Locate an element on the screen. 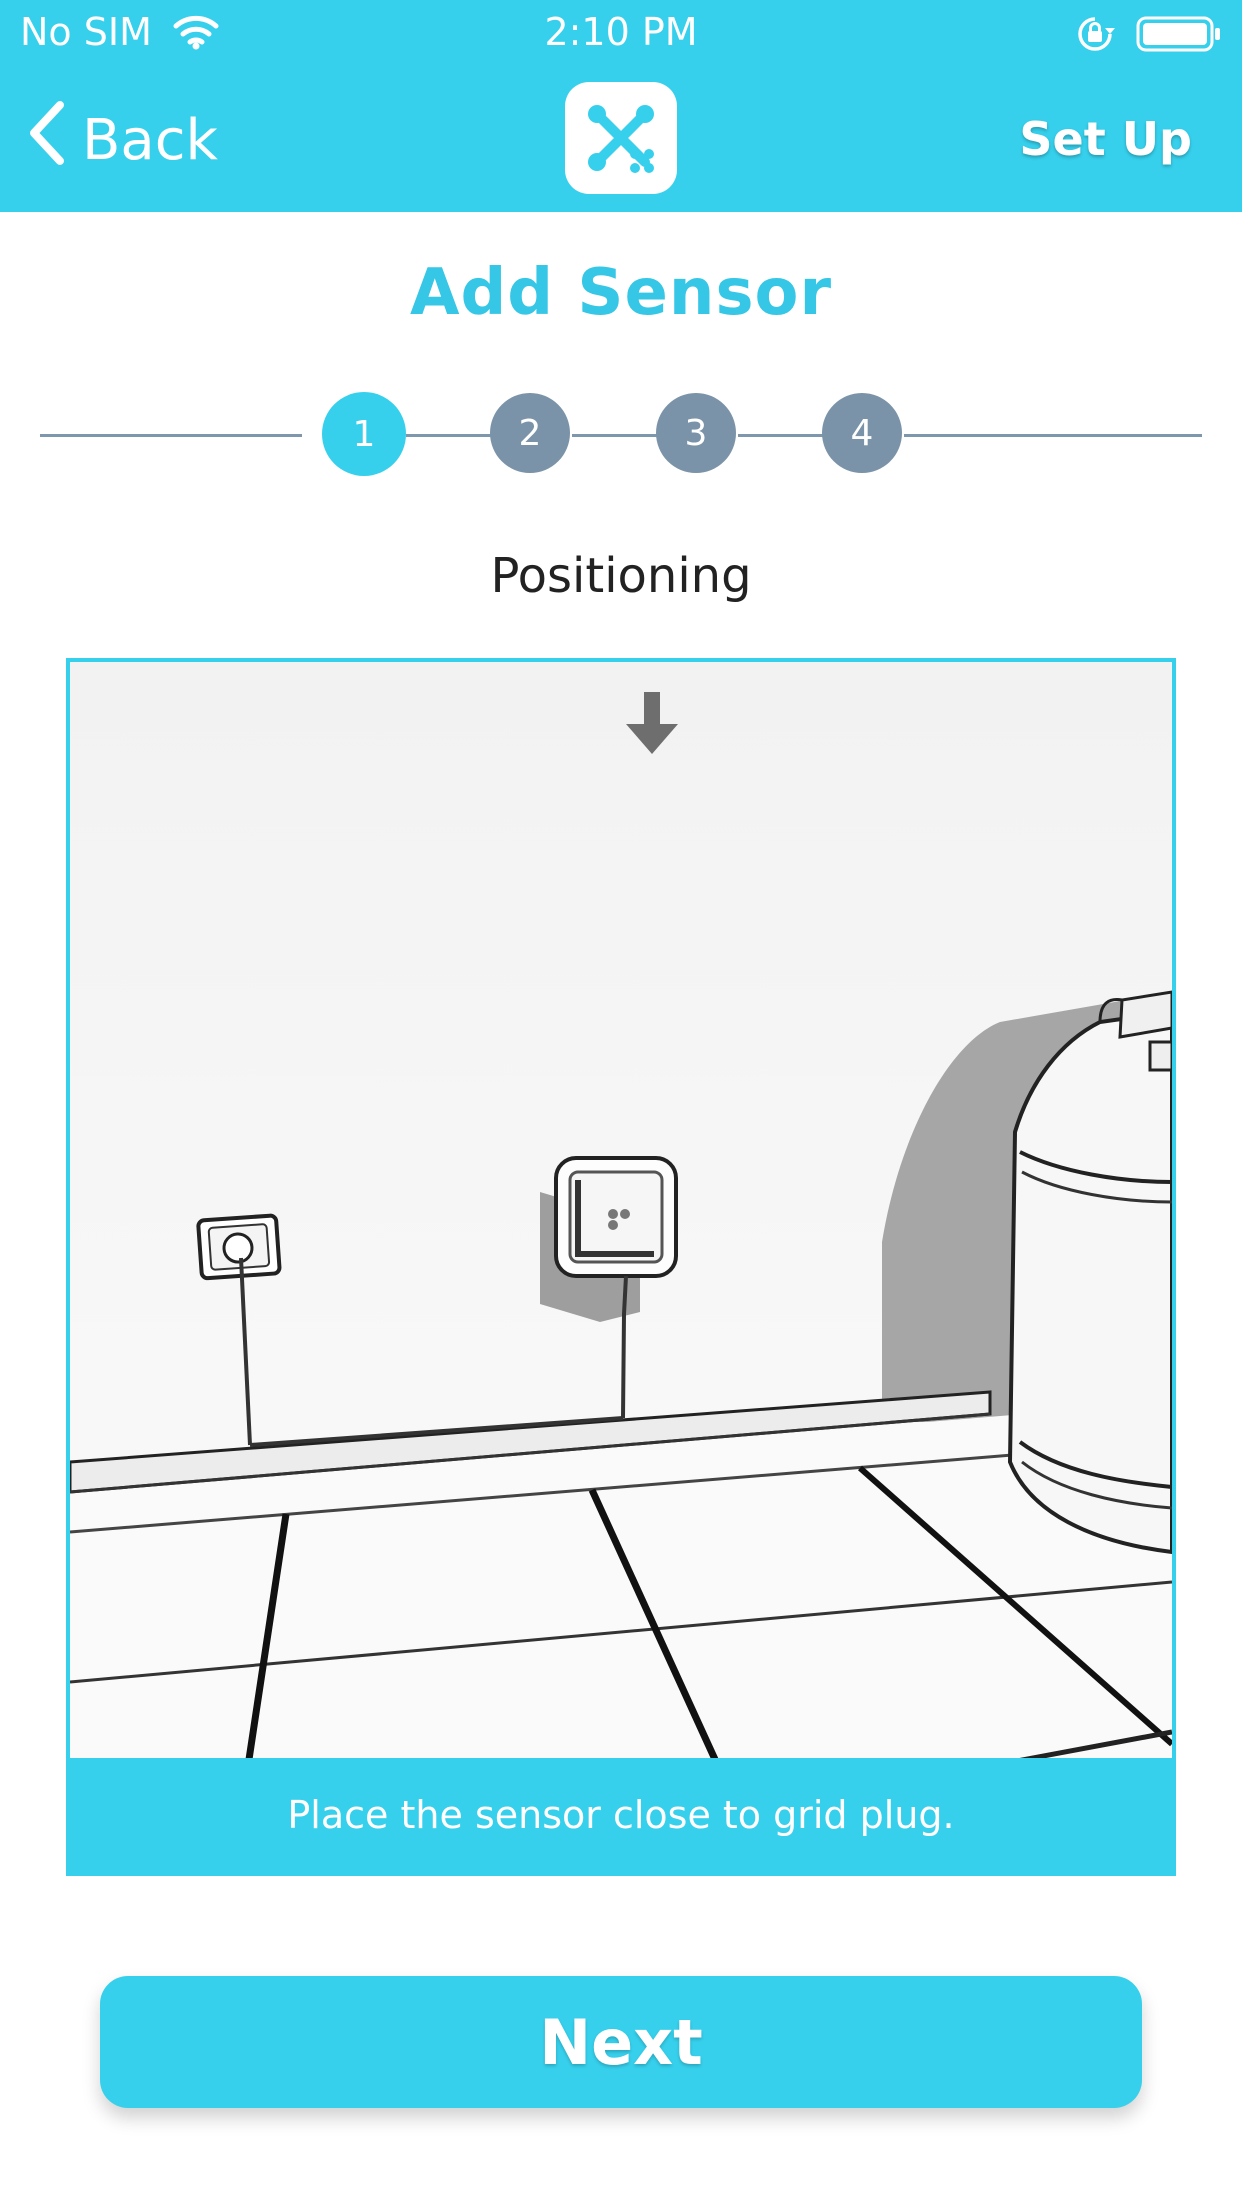 The height and width of the screenshot is (2208, 1242). step-1-indicator: 1 is located at coordinates (364, 434).